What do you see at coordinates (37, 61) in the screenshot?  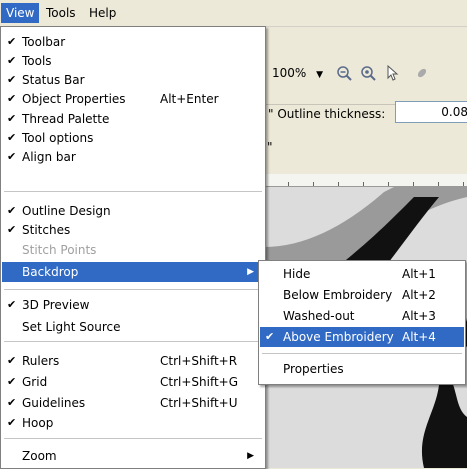 I see `menu-item-label: Tools` at bounding box center [37, 61].